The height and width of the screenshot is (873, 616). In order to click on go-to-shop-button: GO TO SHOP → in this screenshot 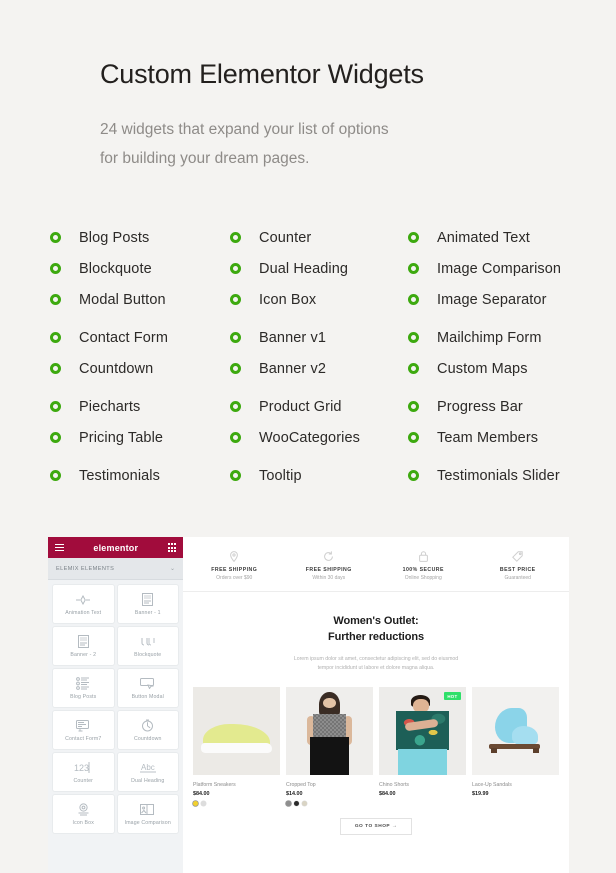, I will do `click(376, 827)`.